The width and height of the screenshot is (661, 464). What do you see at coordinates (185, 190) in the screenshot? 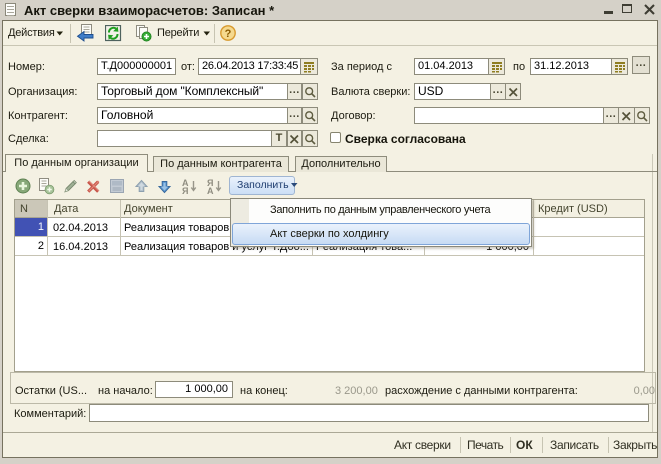
I see `svg-text: Я` at bounding box center [185, 190].